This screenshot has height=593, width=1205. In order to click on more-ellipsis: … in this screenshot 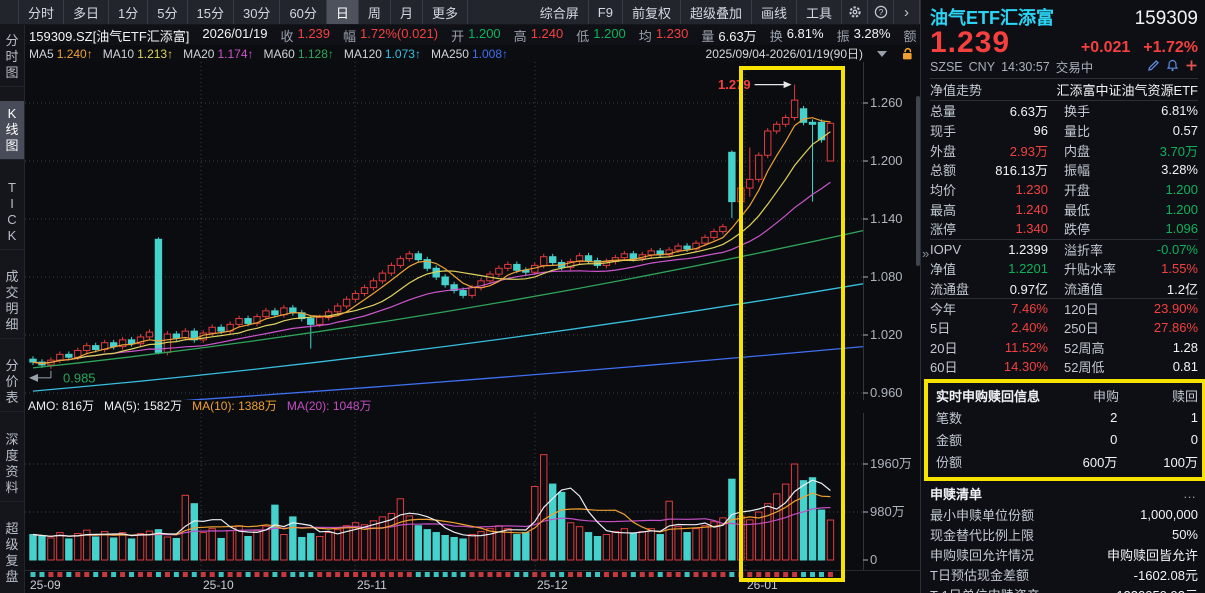, I will do `click(1190, 493)`.